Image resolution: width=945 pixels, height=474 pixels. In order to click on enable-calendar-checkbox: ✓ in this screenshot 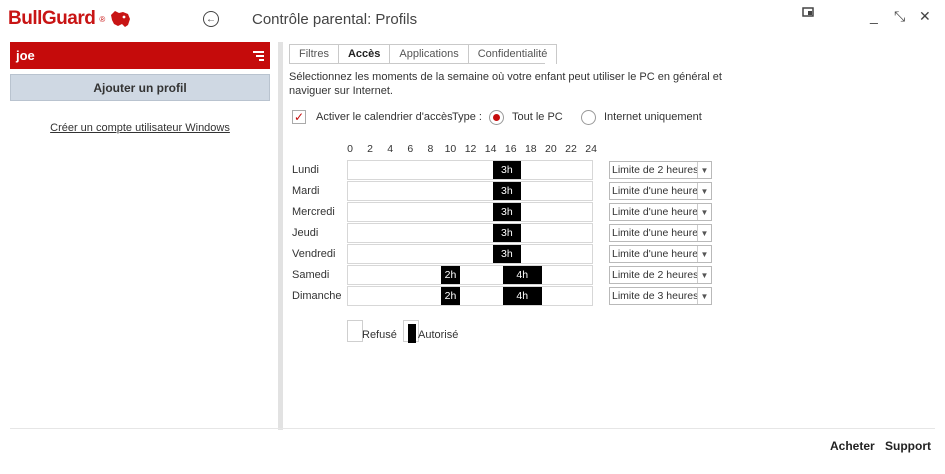, I will do `click(299, 117)`.